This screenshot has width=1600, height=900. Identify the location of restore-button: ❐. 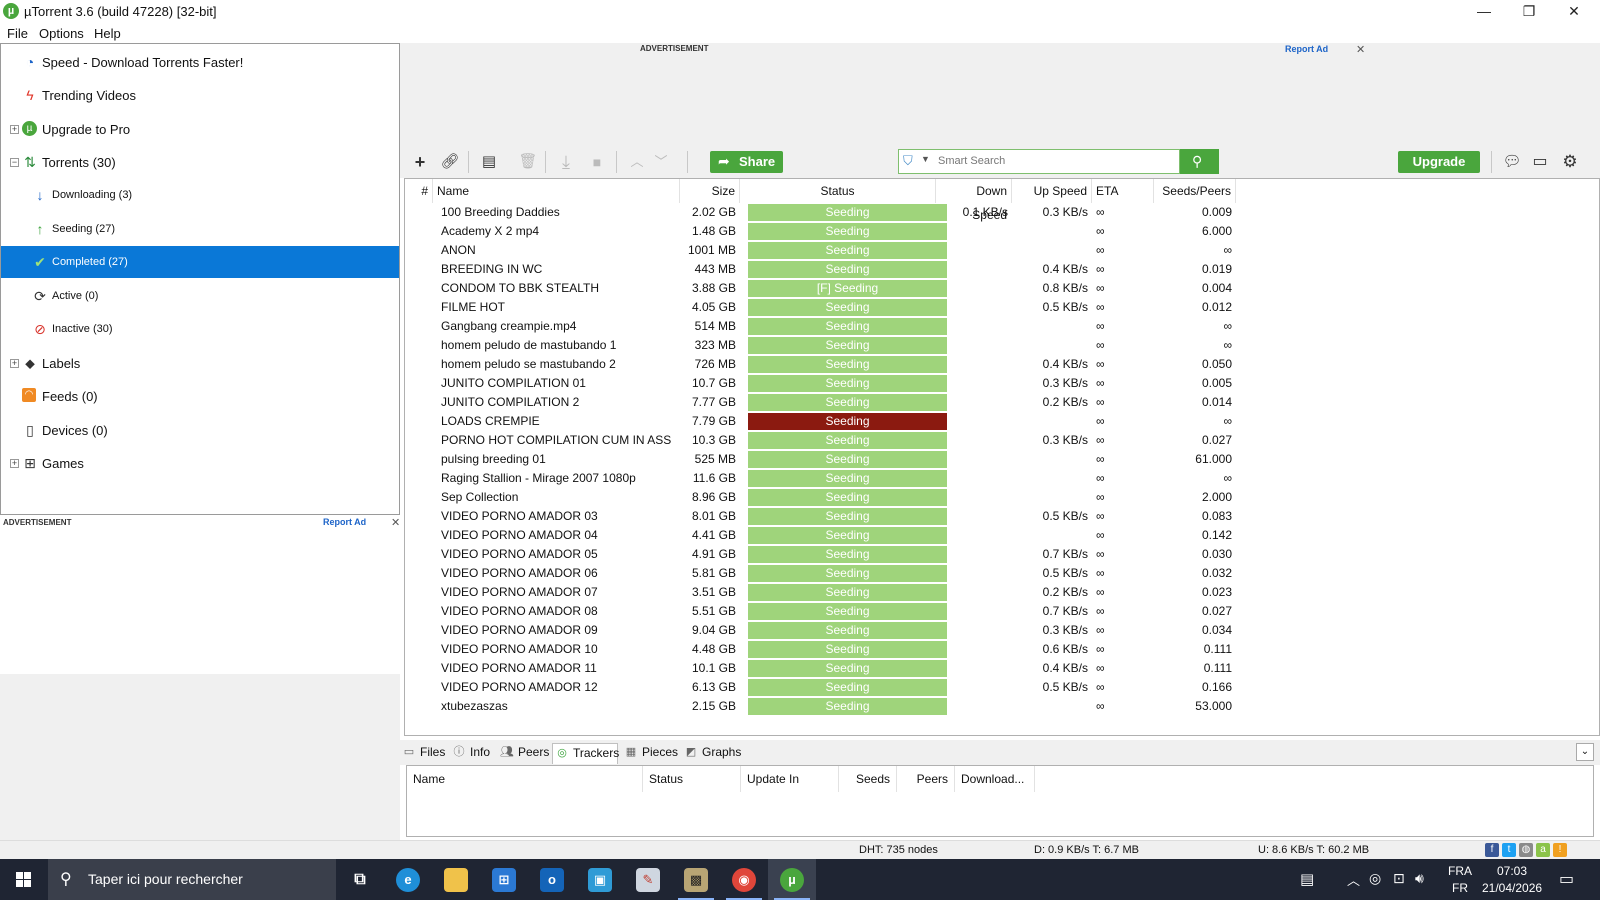
(1529, 11).